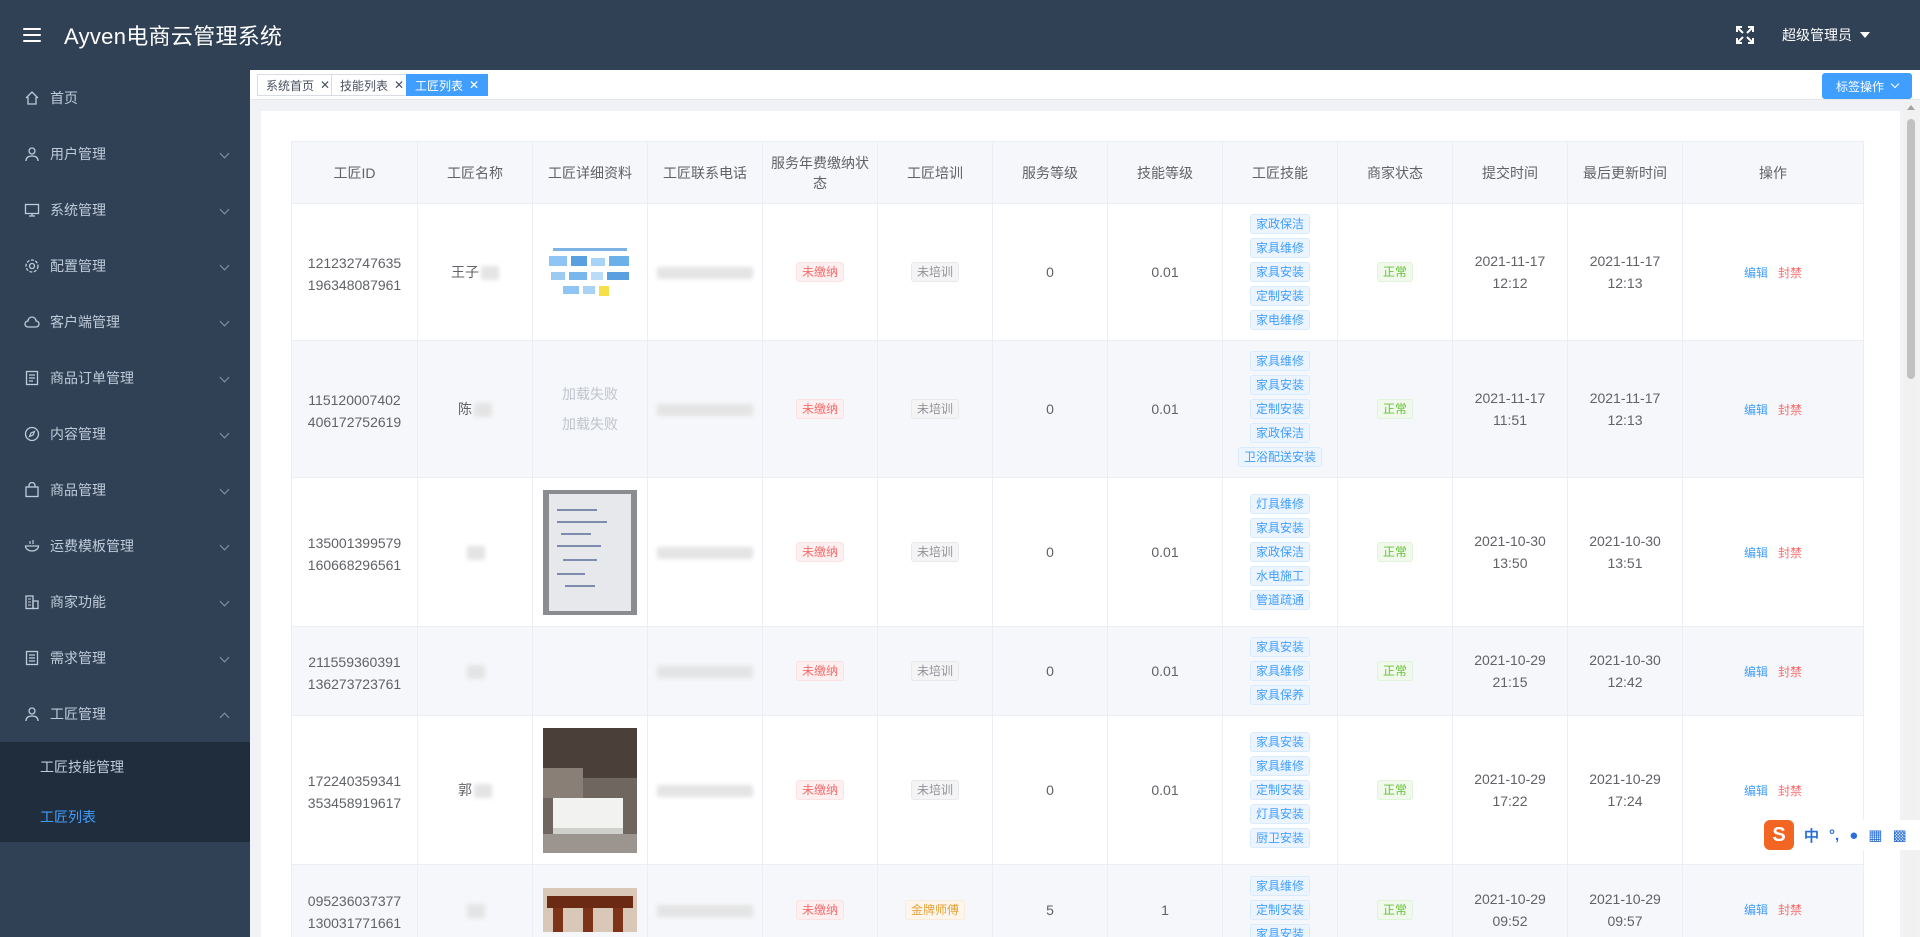 The width and height of the screenshot is (1920, 937). I want to click on craftsman-id-line: 115120007402, so click(354, 400).